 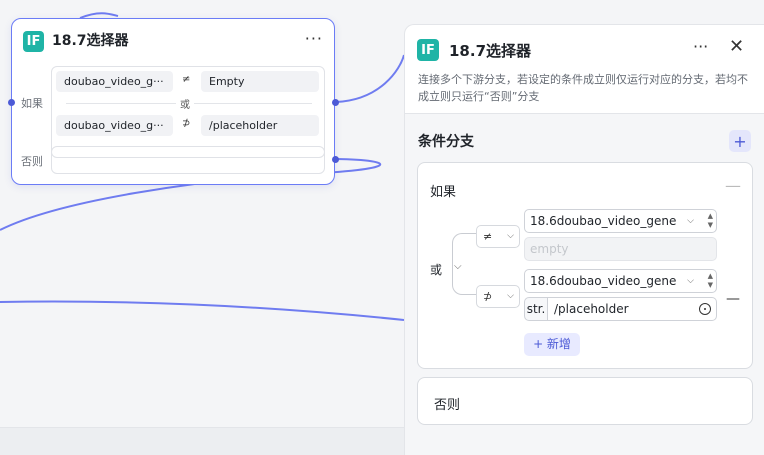 What do you see at coordinates (552, 344) in the screenshot?
I see `add-condition-button: + 新增` at bounding box center [552, 344].